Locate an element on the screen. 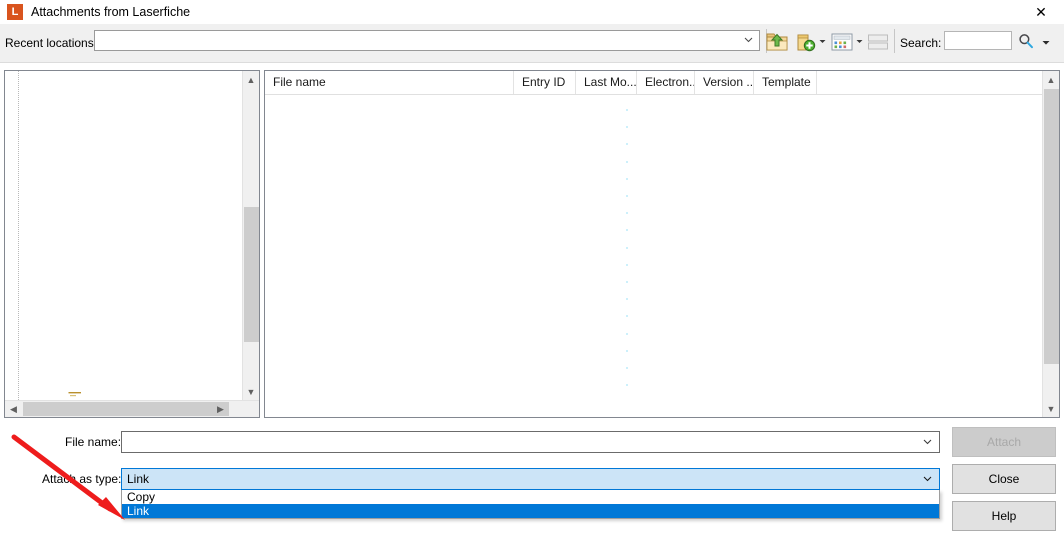  search-input is located at coordinates (978, 40).